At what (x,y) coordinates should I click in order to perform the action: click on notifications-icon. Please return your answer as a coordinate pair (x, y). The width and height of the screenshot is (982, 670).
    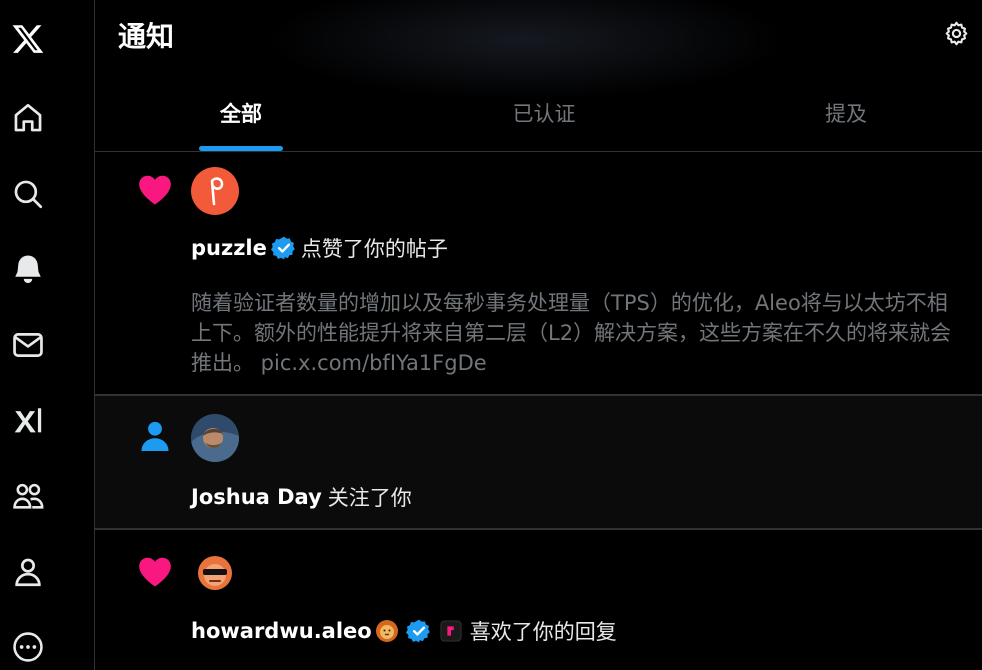
    Looking at the image, I should click on (28, 269).